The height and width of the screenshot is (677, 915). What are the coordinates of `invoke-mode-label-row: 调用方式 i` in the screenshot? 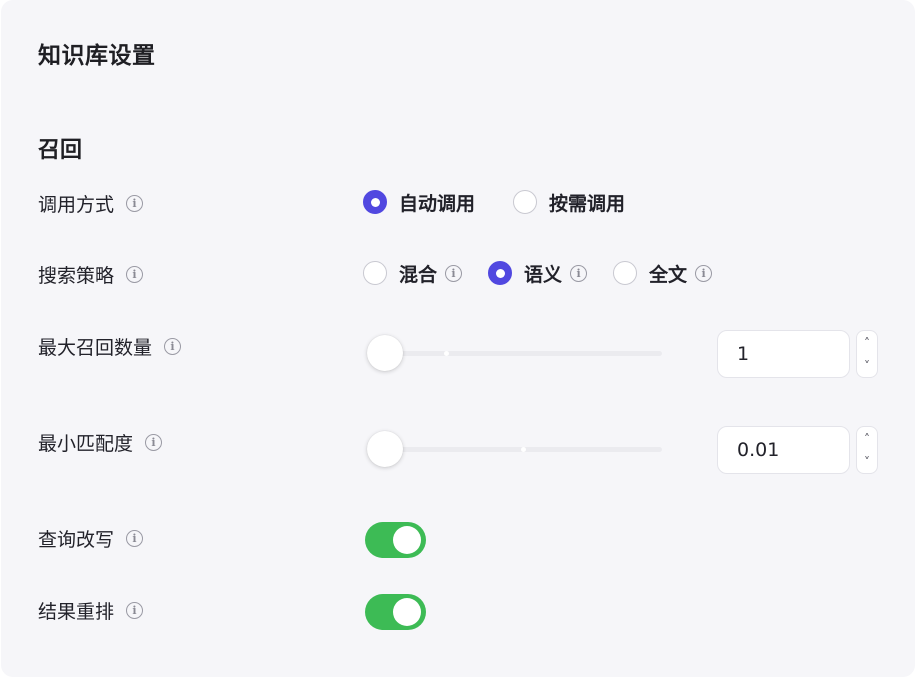 It's located at (91, 203).